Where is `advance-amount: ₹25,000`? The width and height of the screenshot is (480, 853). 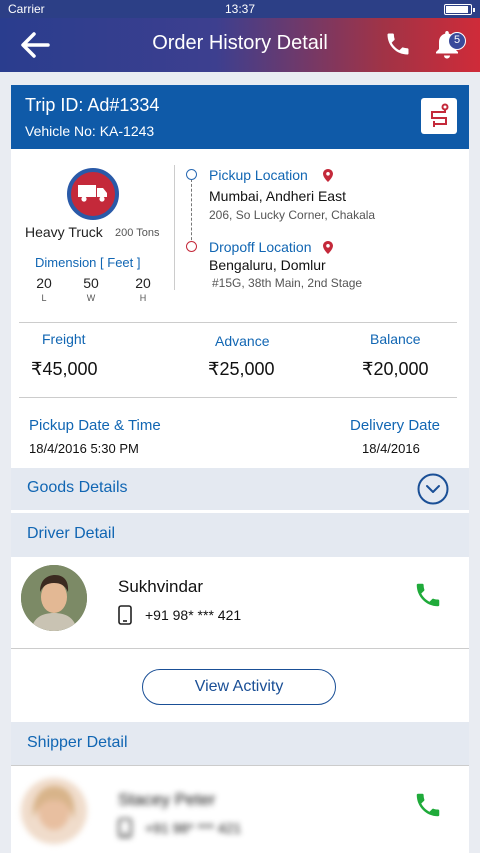 advance-amount: ₹25,000 is located at coordinates (241, 369).